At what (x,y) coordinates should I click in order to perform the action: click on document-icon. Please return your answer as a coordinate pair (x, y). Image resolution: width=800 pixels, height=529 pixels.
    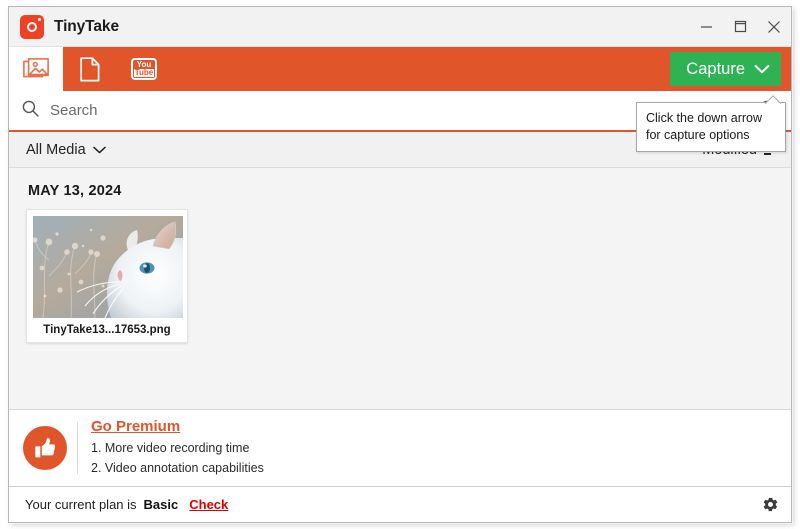
    Looking at the image, I should click on (90, 69).